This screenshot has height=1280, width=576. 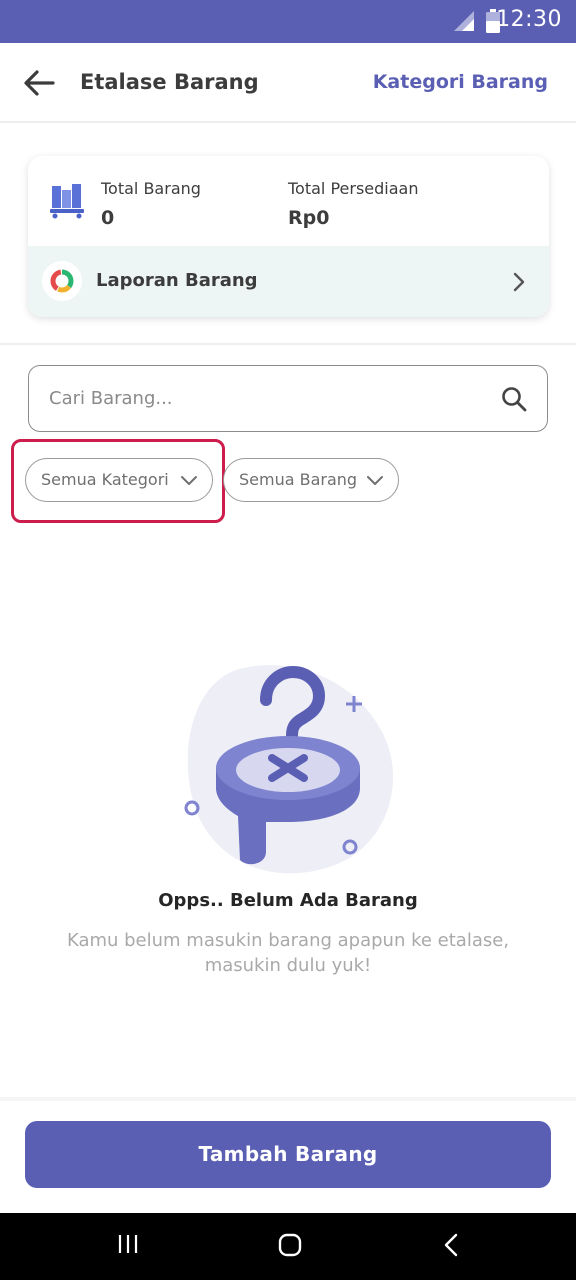 I want to click on app-header: Etalase Barang Kategori Barang, so click(x=288, y=83).